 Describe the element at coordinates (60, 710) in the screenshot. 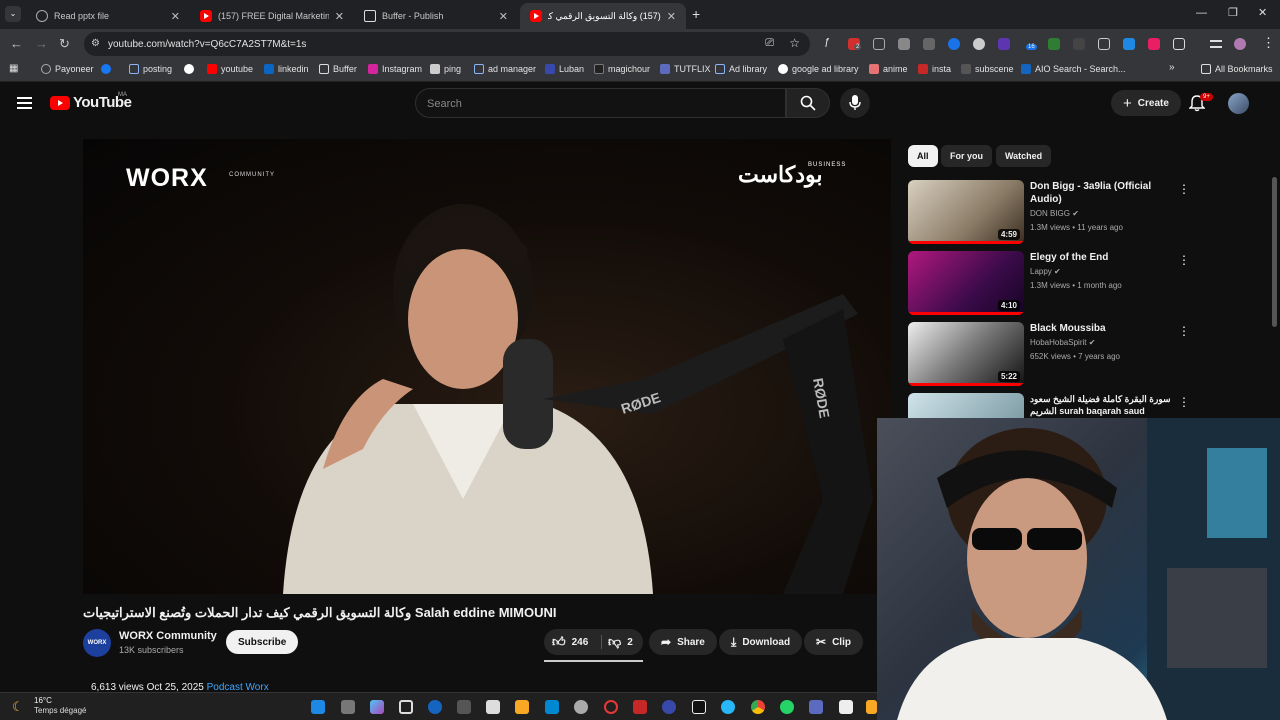

I see `weather-desc: Temps dégagé` at that location.